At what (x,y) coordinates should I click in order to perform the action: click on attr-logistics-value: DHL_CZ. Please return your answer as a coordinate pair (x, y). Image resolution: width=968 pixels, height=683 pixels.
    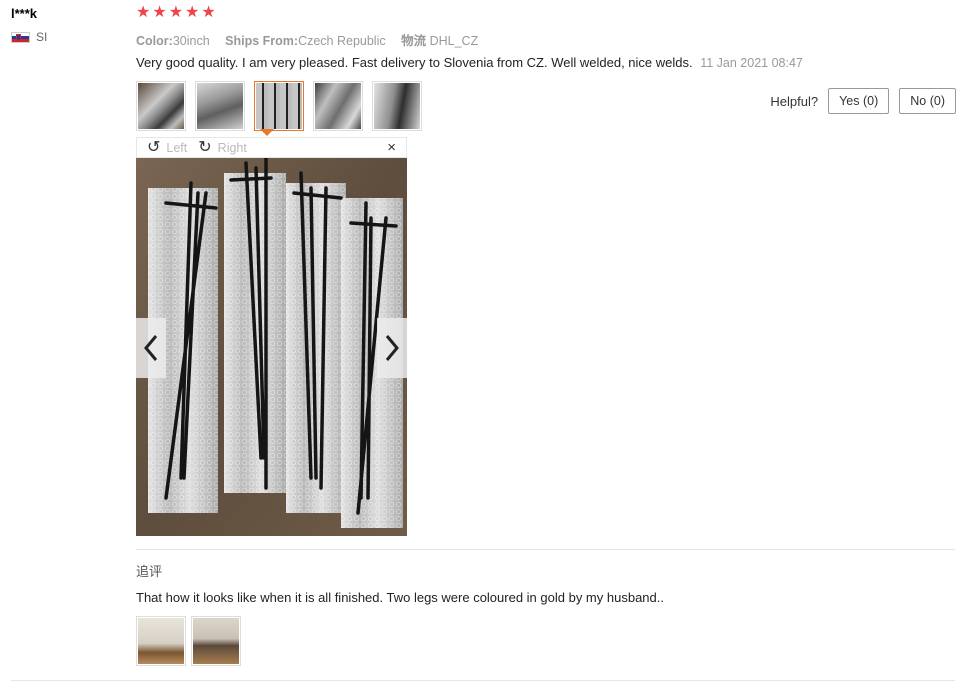
    Looking at the image, I should click on (454, 41).